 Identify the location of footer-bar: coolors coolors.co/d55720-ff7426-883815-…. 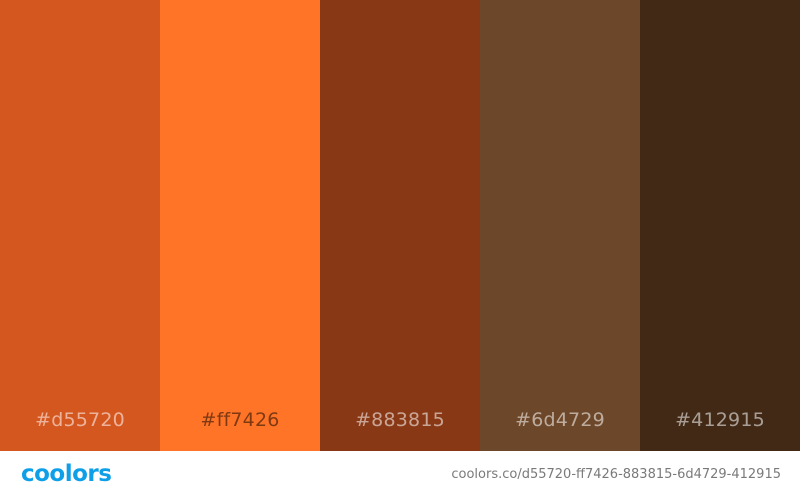
(400, 475).